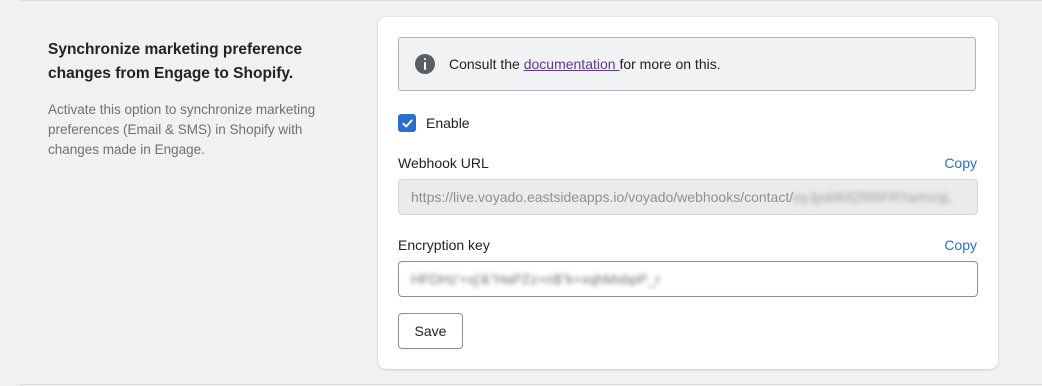 This screenshot has width=1042, height=386. What do you see at coordinates (670, 64) in the screenshot?
I see `banner-suffix: for more on this.` at bounding box center [670, 64].